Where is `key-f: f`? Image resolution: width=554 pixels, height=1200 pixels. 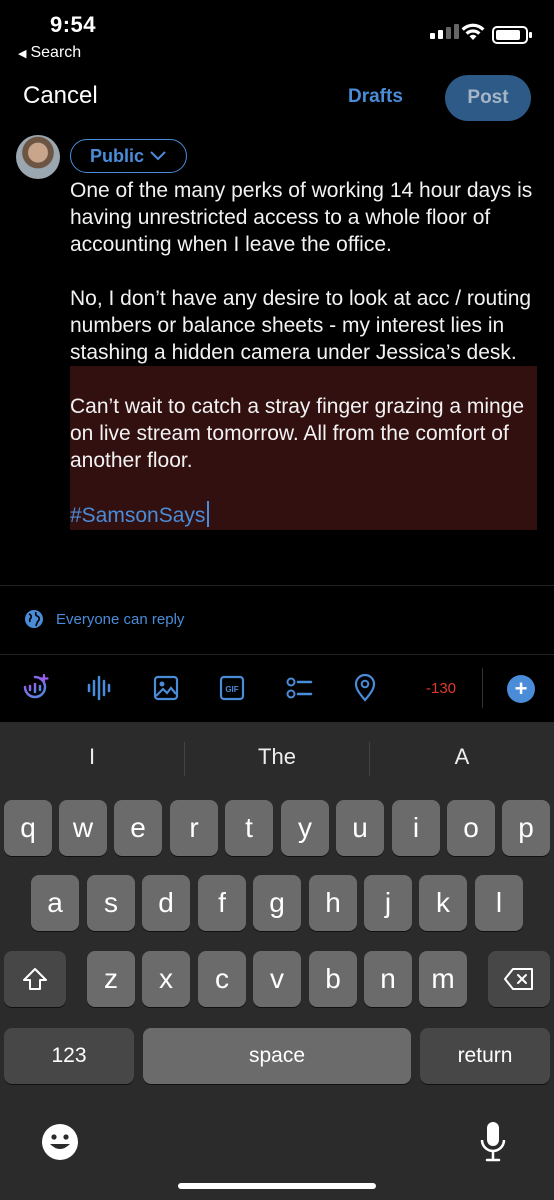
key-f: f is located at coordinates (222, 903).